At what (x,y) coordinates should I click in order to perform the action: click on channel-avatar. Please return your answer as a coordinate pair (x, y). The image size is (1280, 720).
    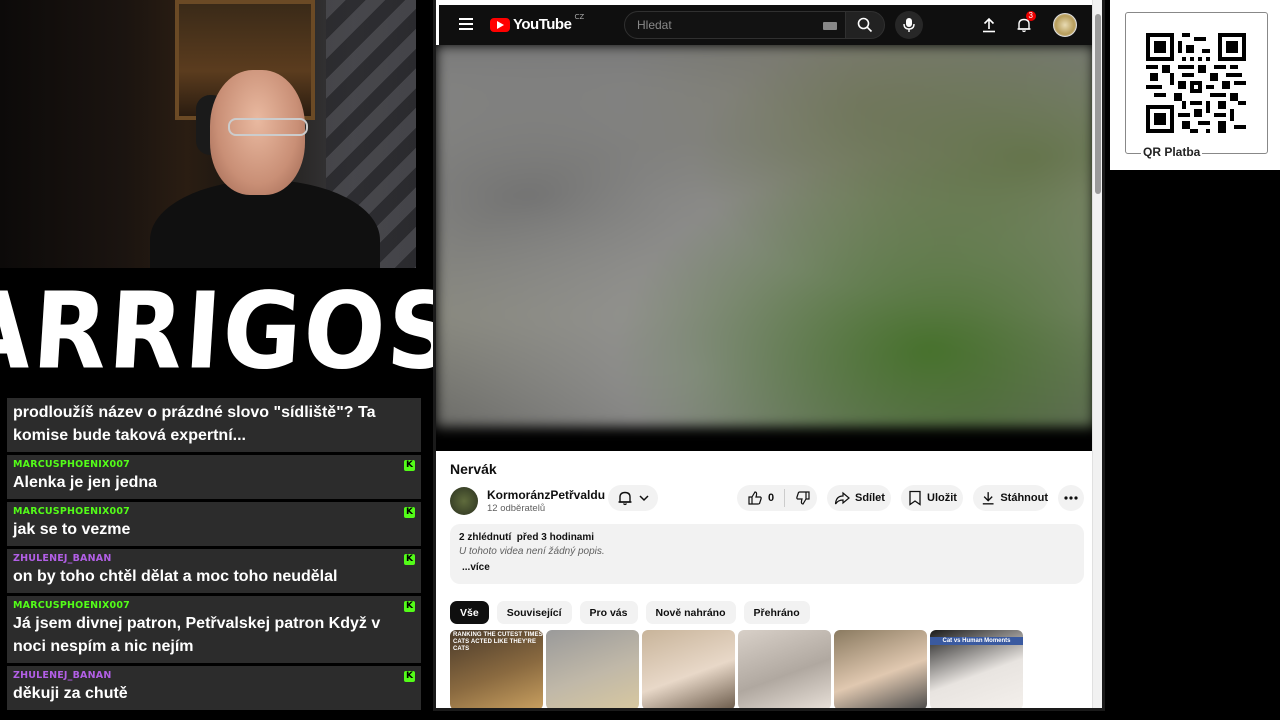
    Looking at the image, I should click on (464, 501).